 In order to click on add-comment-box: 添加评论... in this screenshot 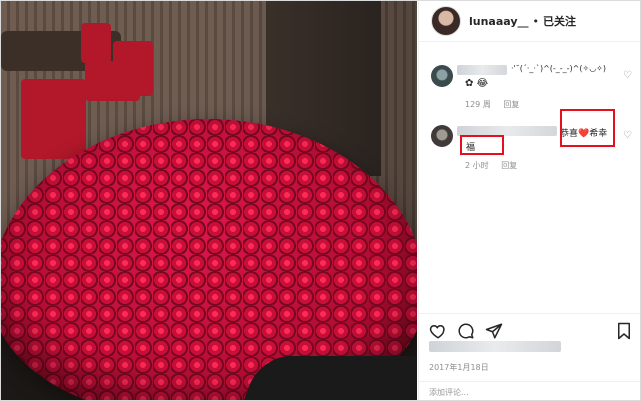, I will do `click(529, 390)`.